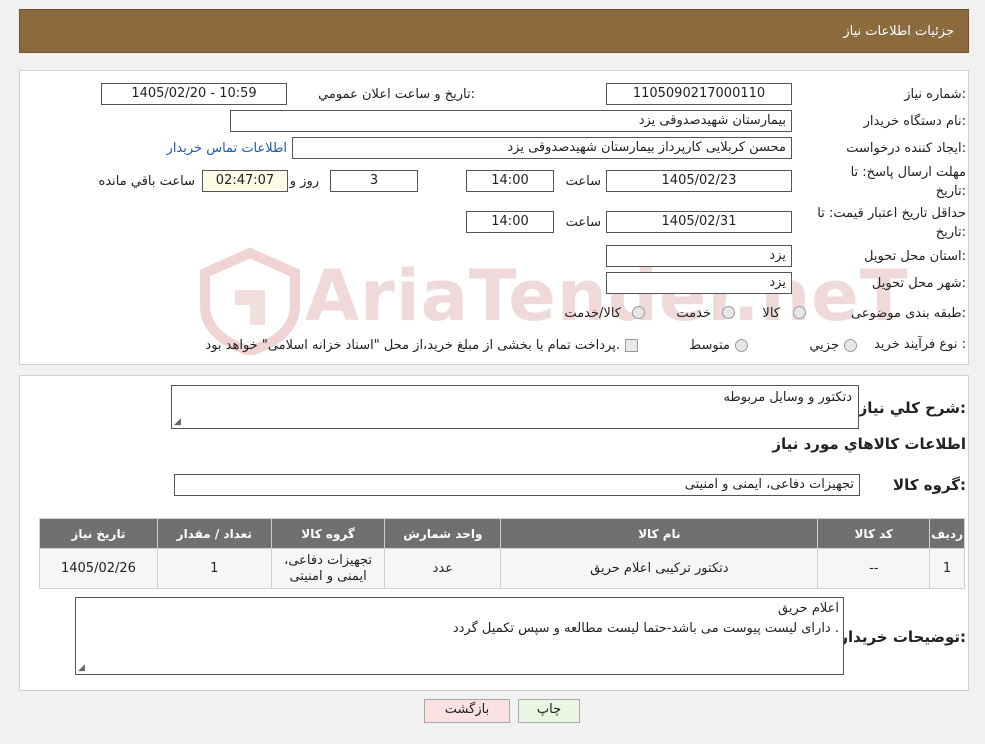 Image resolution: width=985 pixels, height=744 pixels. I want to click on col-header-date: تاريخ نياز, so click(98, 533).